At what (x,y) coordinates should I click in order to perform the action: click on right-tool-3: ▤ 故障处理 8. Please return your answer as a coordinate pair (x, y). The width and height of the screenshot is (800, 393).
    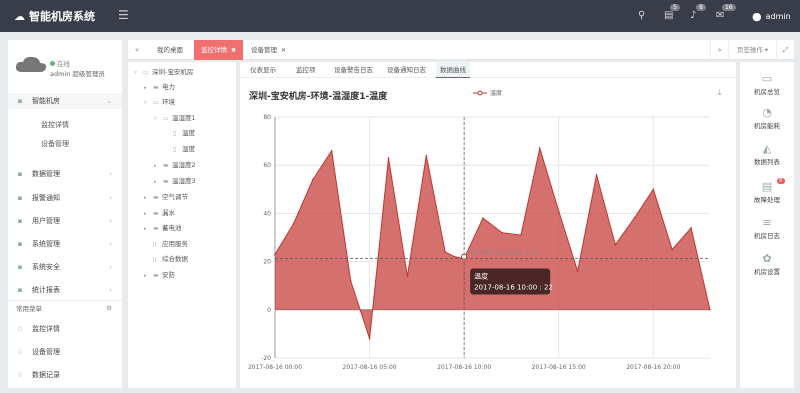
    Looking at the image, I should click on (767, 191).